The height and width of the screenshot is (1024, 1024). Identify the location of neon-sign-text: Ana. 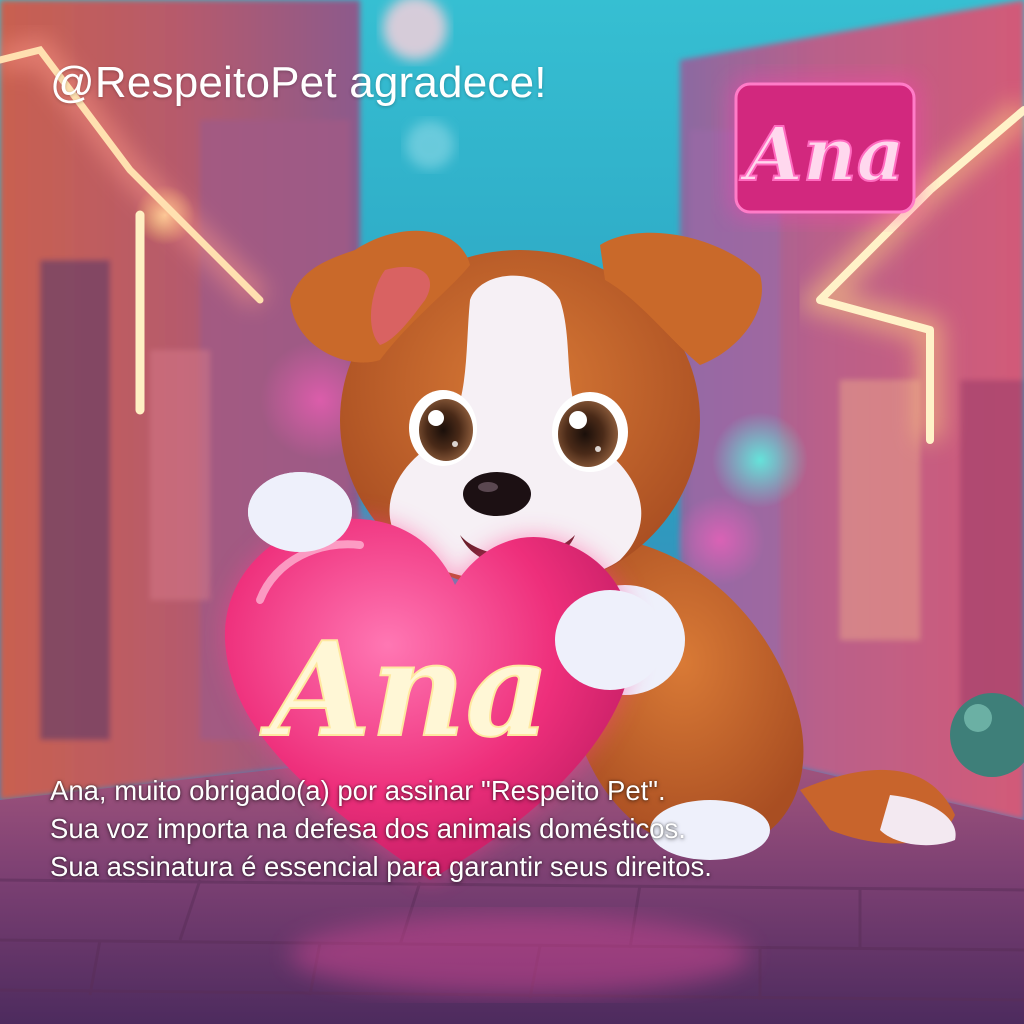
(821, 155).